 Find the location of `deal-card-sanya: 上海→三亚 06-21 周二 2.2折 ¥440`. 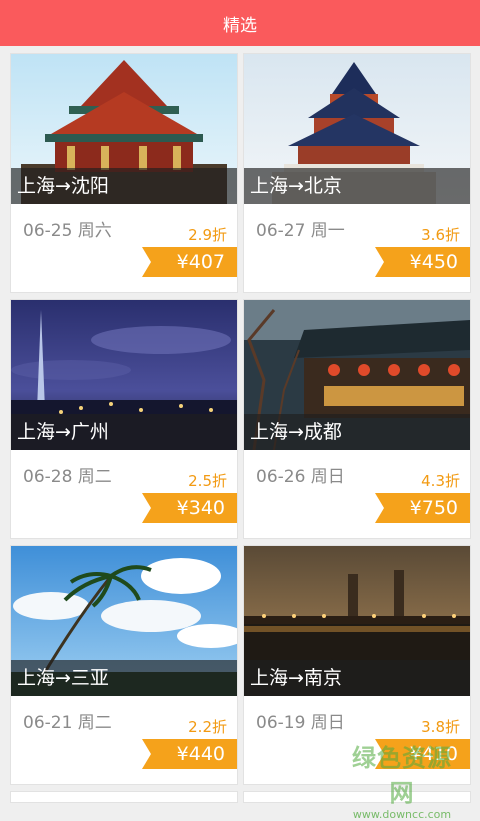

deal-card-sanya: 上海→三亚 06-21 周二 2.2折 ¥440 is located at coordinates (124, 665).